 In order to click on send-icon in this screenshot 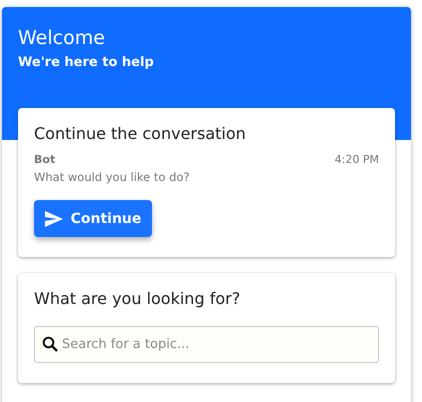, I will do `click(53, 218)`.